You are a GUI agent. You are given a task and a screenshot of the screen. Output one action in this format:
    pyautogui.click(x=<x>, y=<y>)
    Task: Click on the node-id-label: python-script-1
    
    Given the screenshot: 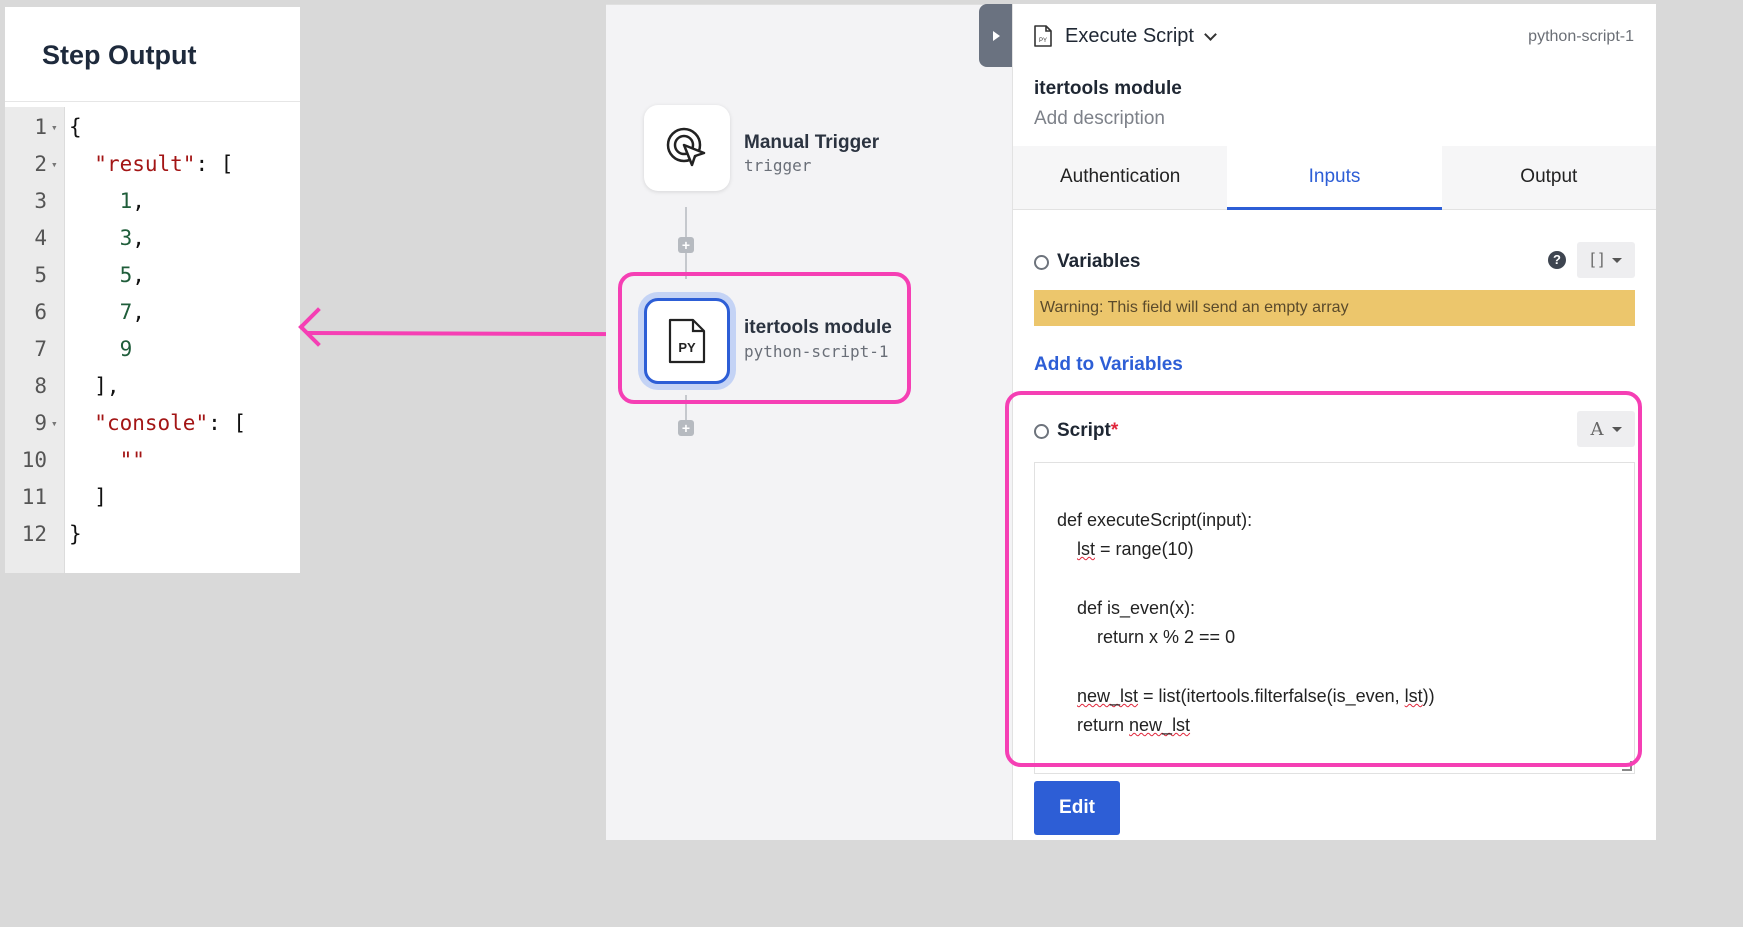 What is the action you would take?
    pyautogui.click(x=1581, y=36)
    